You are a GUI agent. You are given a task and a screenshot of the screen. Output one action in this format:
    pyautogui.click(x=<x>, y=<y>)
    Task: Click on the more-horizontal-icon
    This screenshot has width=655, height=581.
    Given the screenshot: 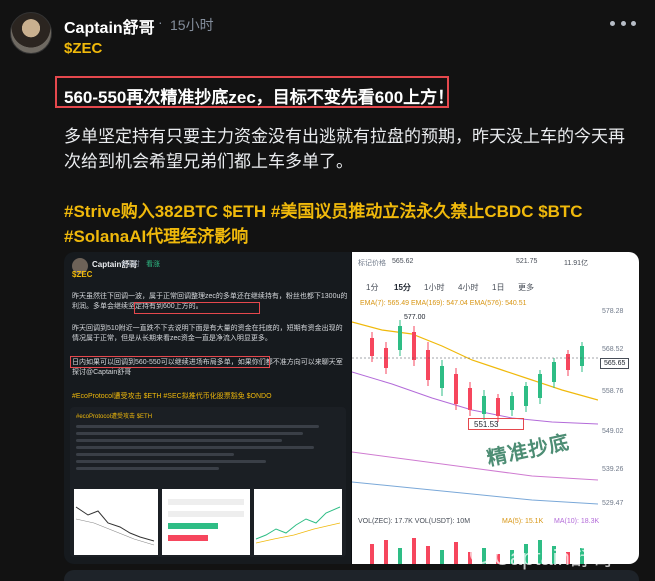 What is the action you would take?
    pyautogui.click(x=623, y=23)
    